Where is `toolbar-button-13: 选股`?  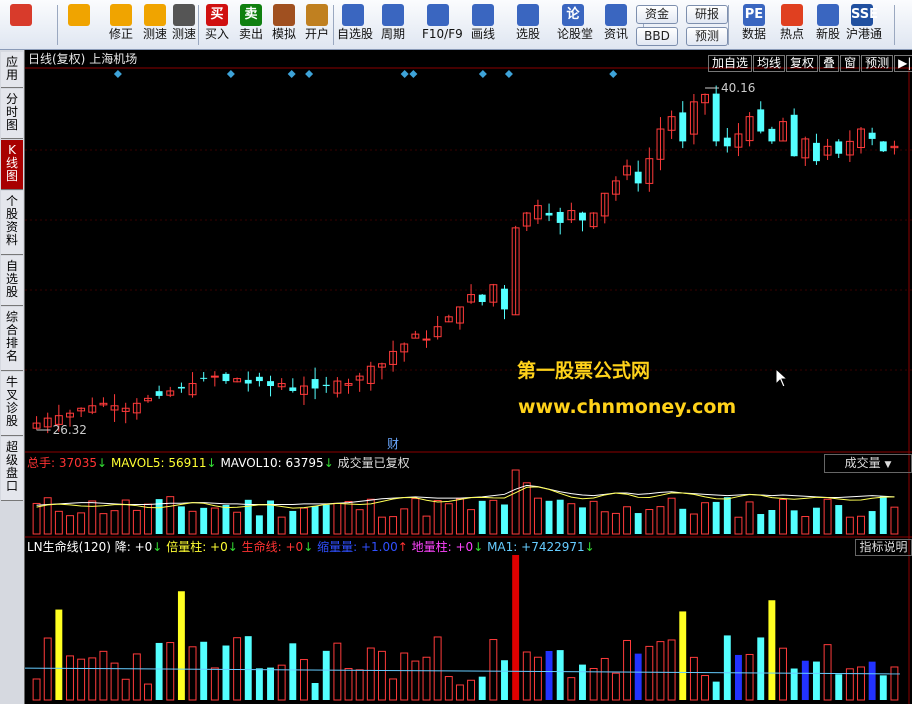 toolbar-button-13: 选股 is located at coordinates (528, 25).